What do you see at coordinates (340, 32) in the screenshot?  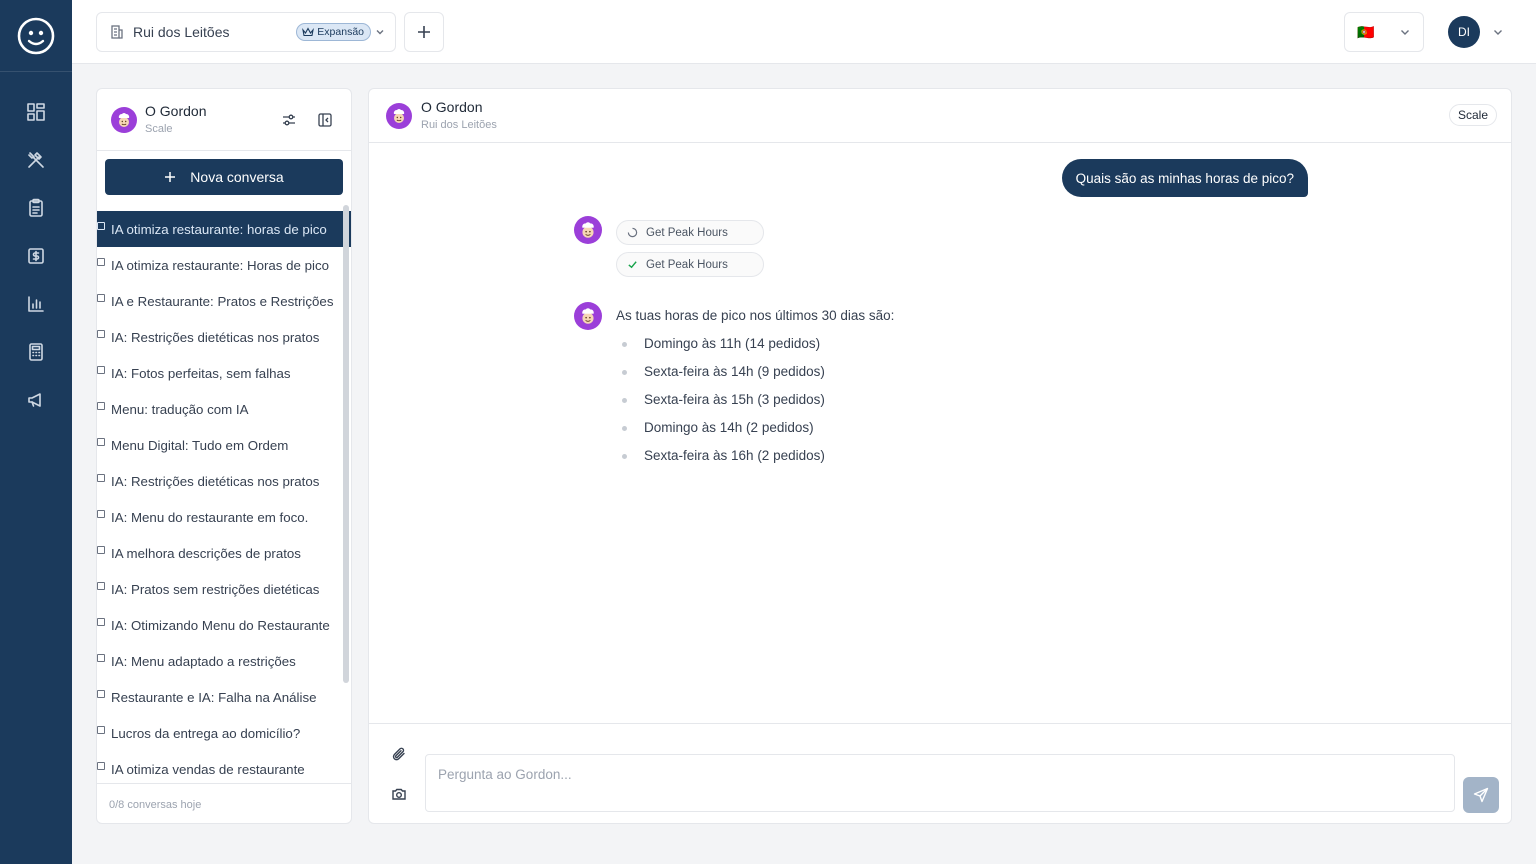 I see `plan-badge-label: Expansão` at bounding box center [340, 32].